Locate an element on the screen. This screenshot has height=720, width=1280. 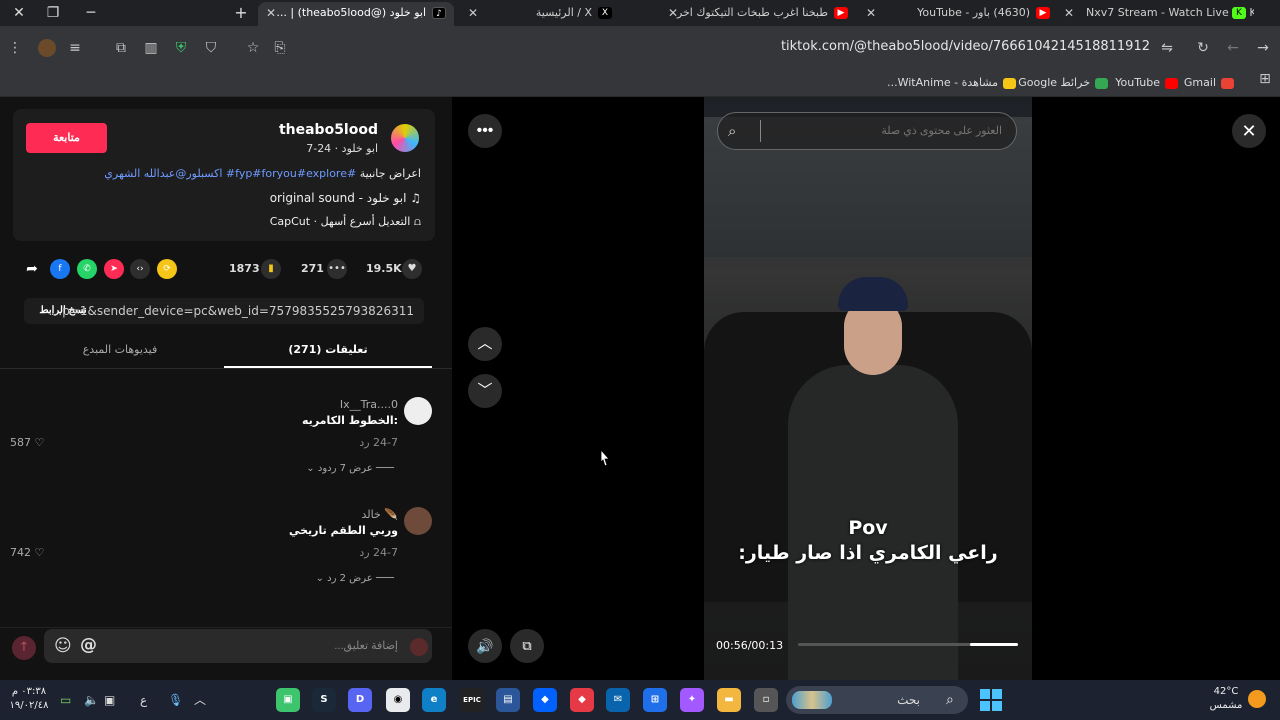
video-progress-bar is located at coordinates (908, 644).